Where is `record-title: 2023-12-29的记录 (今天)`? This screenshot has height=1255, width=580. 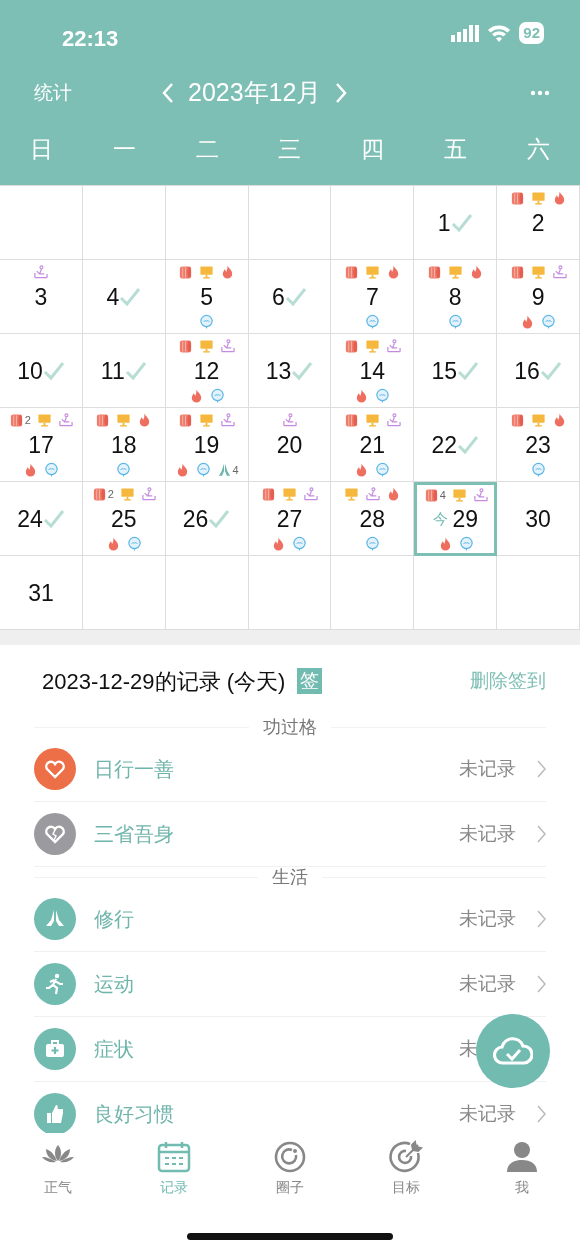
record-title: 2023-12-29的记录 (今天) is located at coordinates (164, 681).